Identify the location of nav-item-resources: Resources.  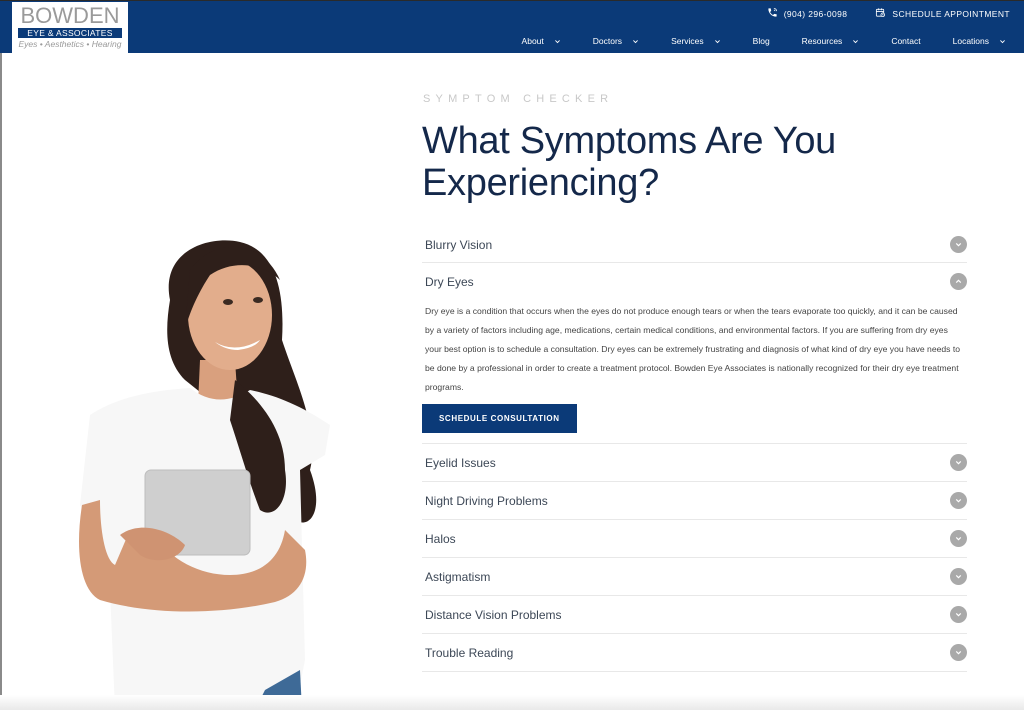
(831, 41).